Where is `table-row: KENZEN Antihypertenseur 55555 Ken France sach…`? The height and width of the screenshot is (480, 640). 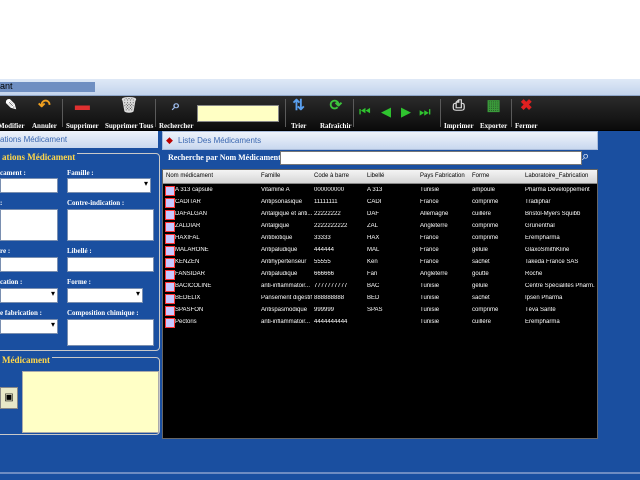
table-row: KENZEN Antihypertenseur 55555 Ken France sach… is located at coordinates (380, 262).